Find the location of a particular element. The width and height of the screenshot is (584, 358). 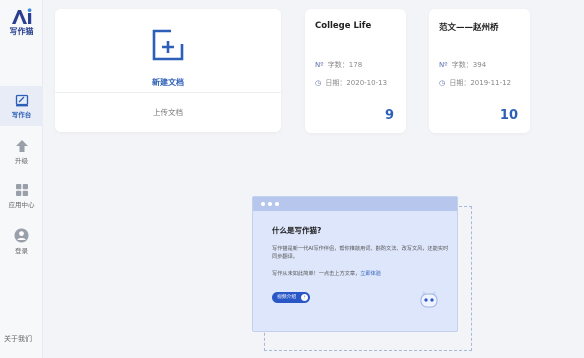

upload-document-button: 上传文档 is located at coordinates (168, 112).